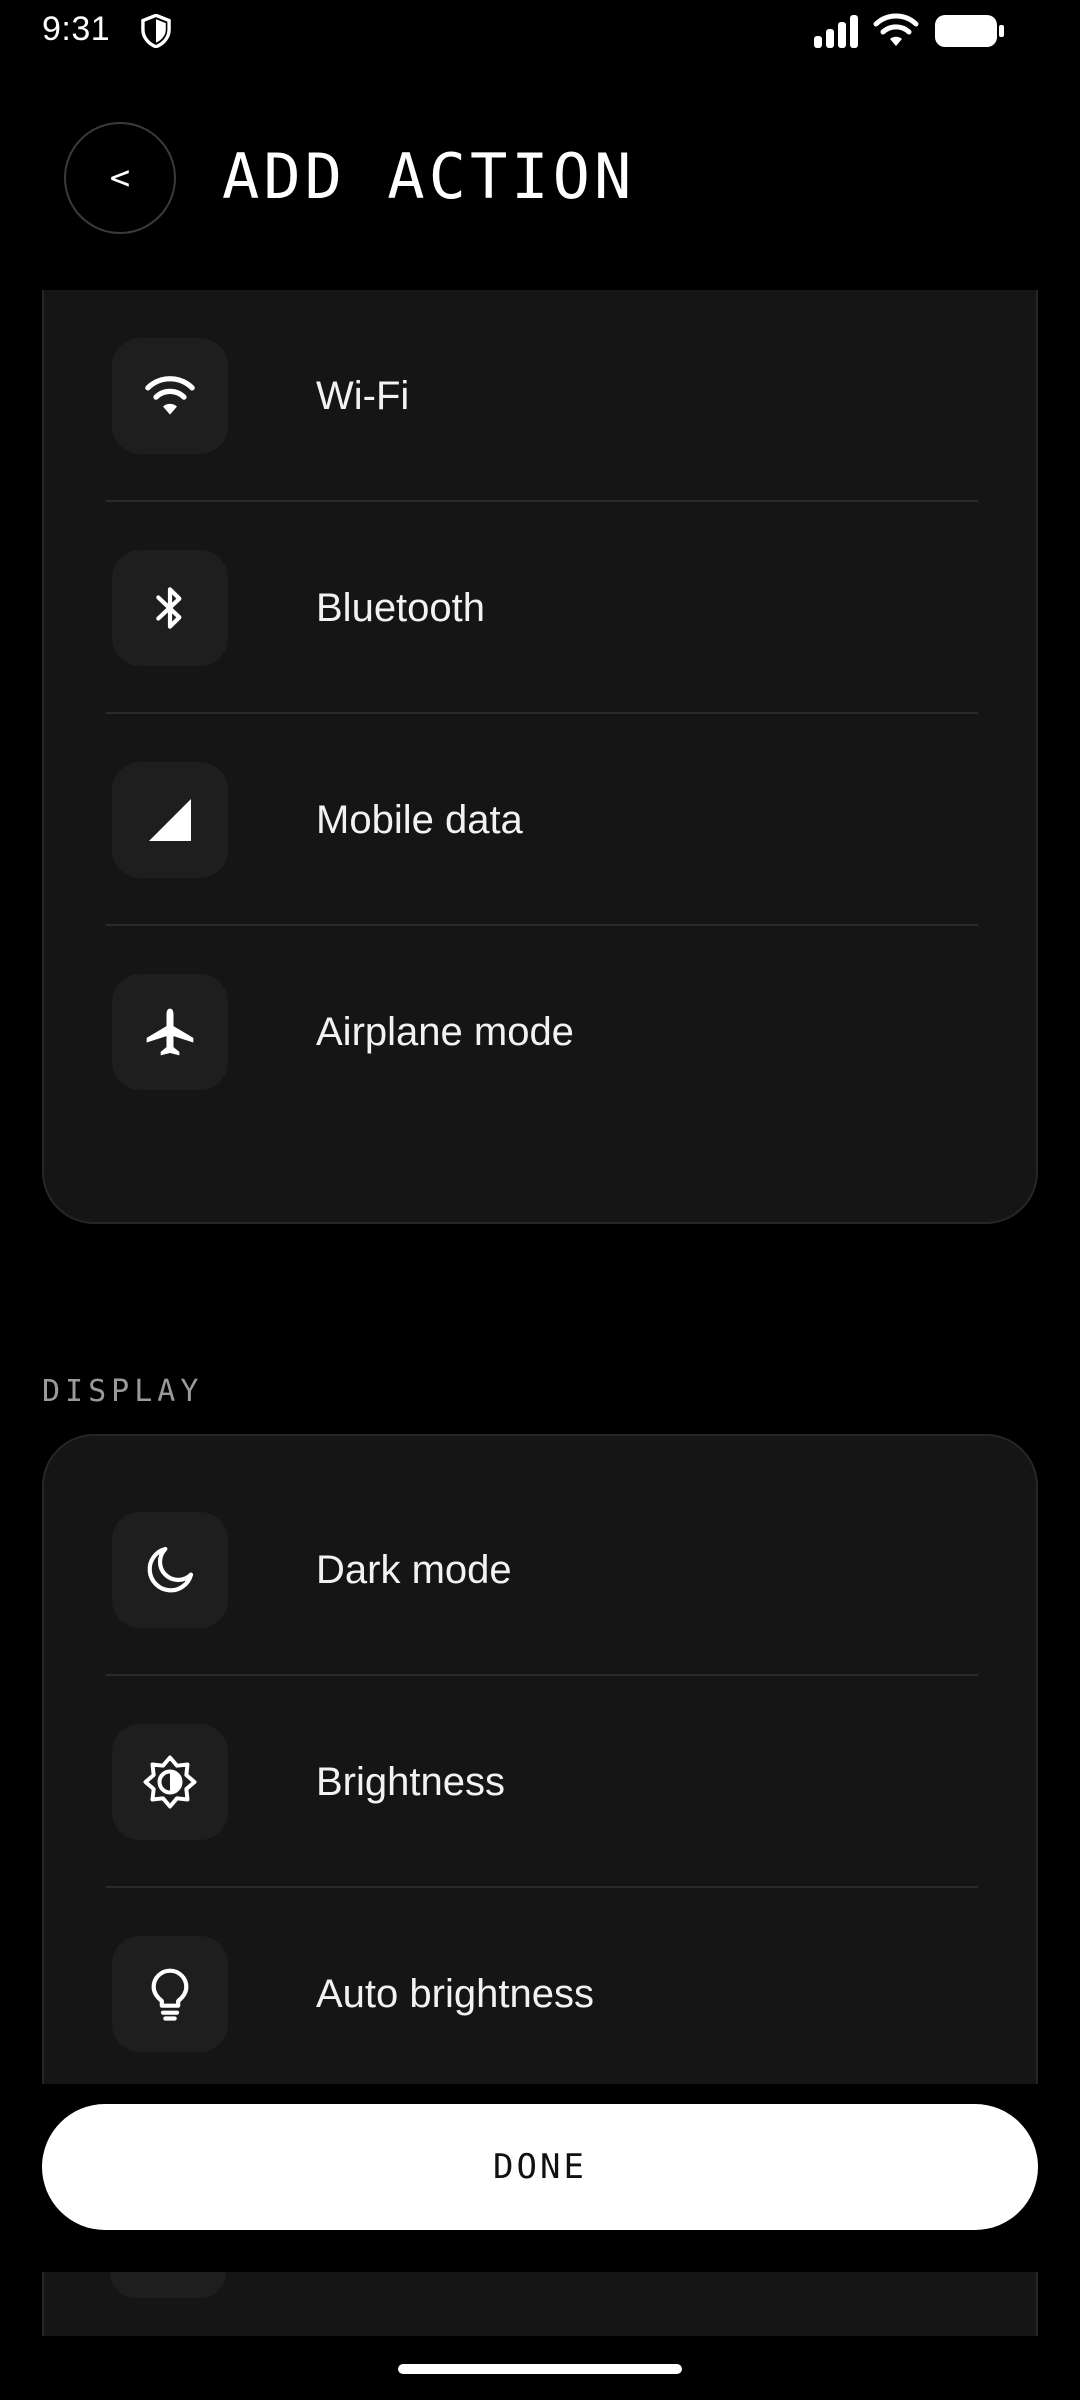 The width and height of the screenshot is (1080, 2400). I want to click on lightbulb-icon, so click(170, 1994).